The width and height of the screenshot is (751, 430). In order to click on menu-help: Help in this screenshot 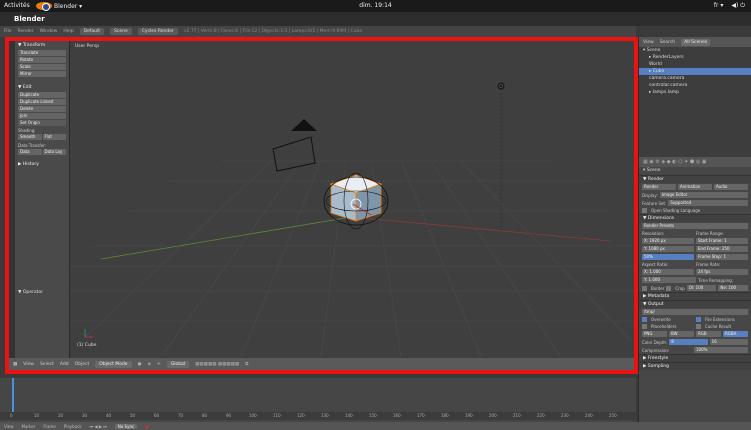, I will do `click(68, 31)`.